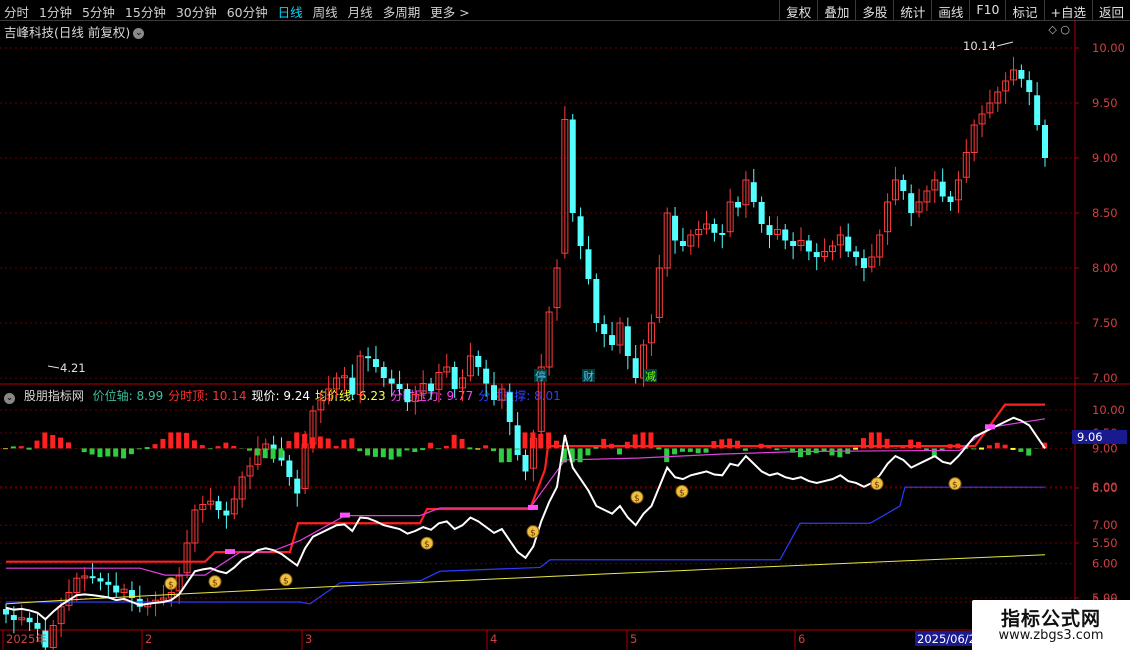 Image resolution: width=1130 pixels, height=650 pixels. What do you see at coordinates (1105, 158) in the screenshot?
I see `main-y-tick-label: 9.00` at bounding box center [1105, 158].